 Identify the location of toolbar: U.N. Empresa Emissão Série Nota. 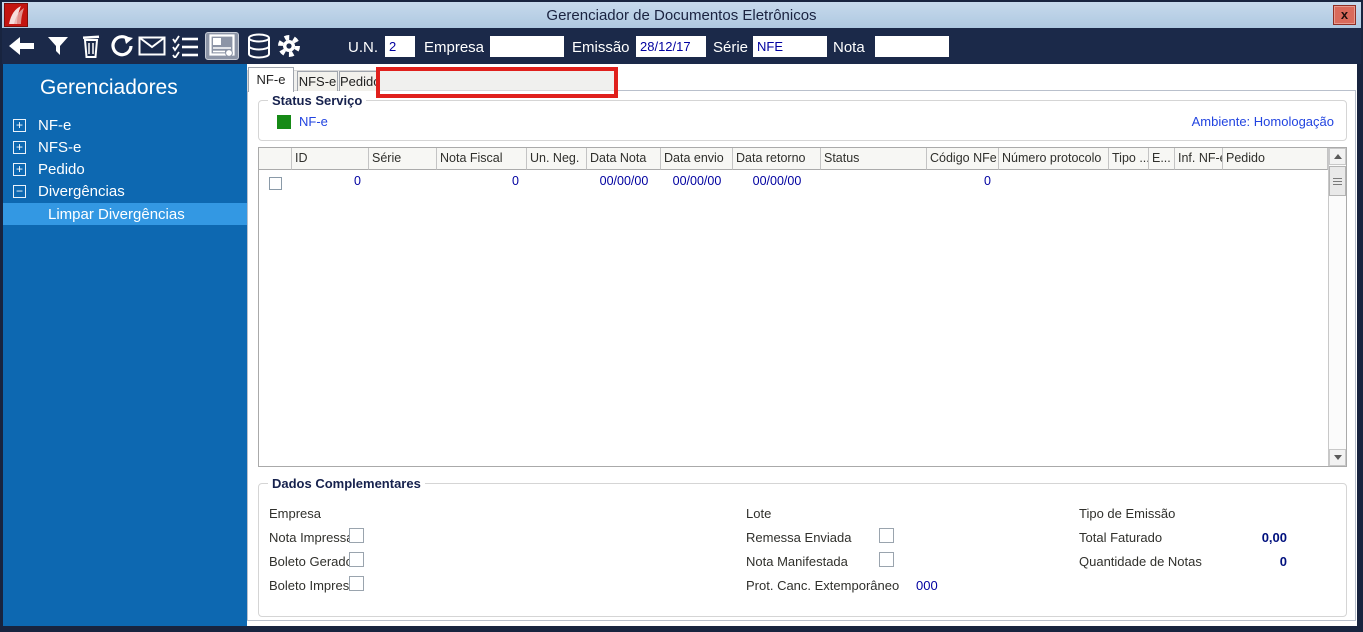
(681, 46).